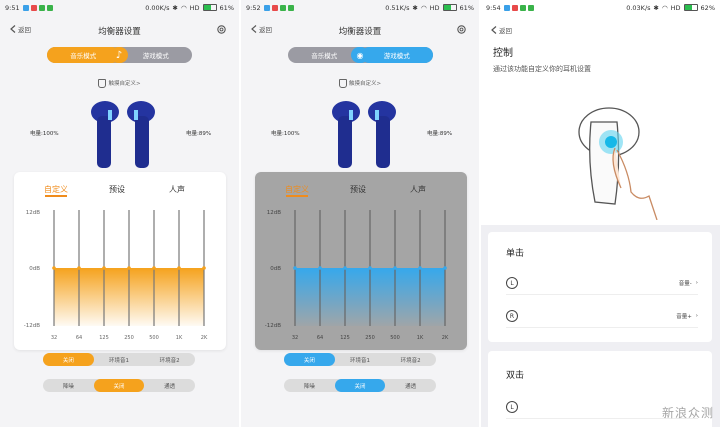 Image resolution: width=720 pixels, height=427 pixels. I want to click on single-left-action: 音量-, so click(685, 284).